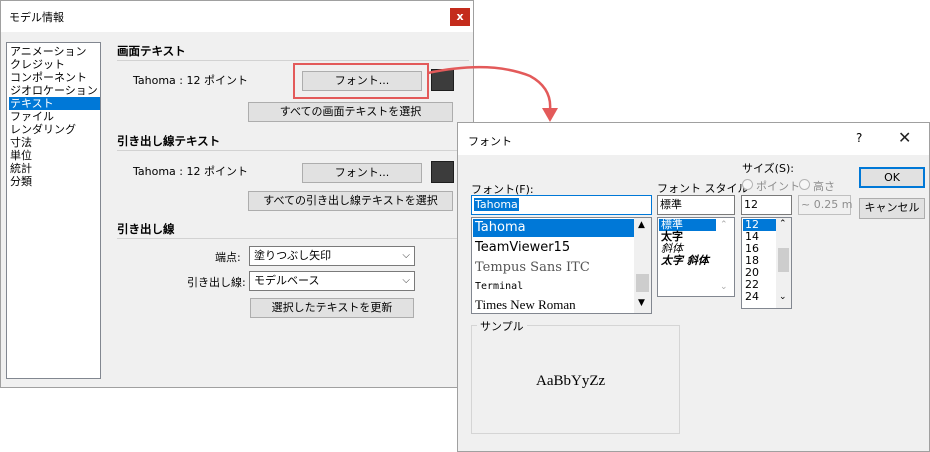 This screenshot has height=452, width=930. Describe the element at coordinates (904, 137) in the screenshot. I see `close-icon: ✕` at that location.